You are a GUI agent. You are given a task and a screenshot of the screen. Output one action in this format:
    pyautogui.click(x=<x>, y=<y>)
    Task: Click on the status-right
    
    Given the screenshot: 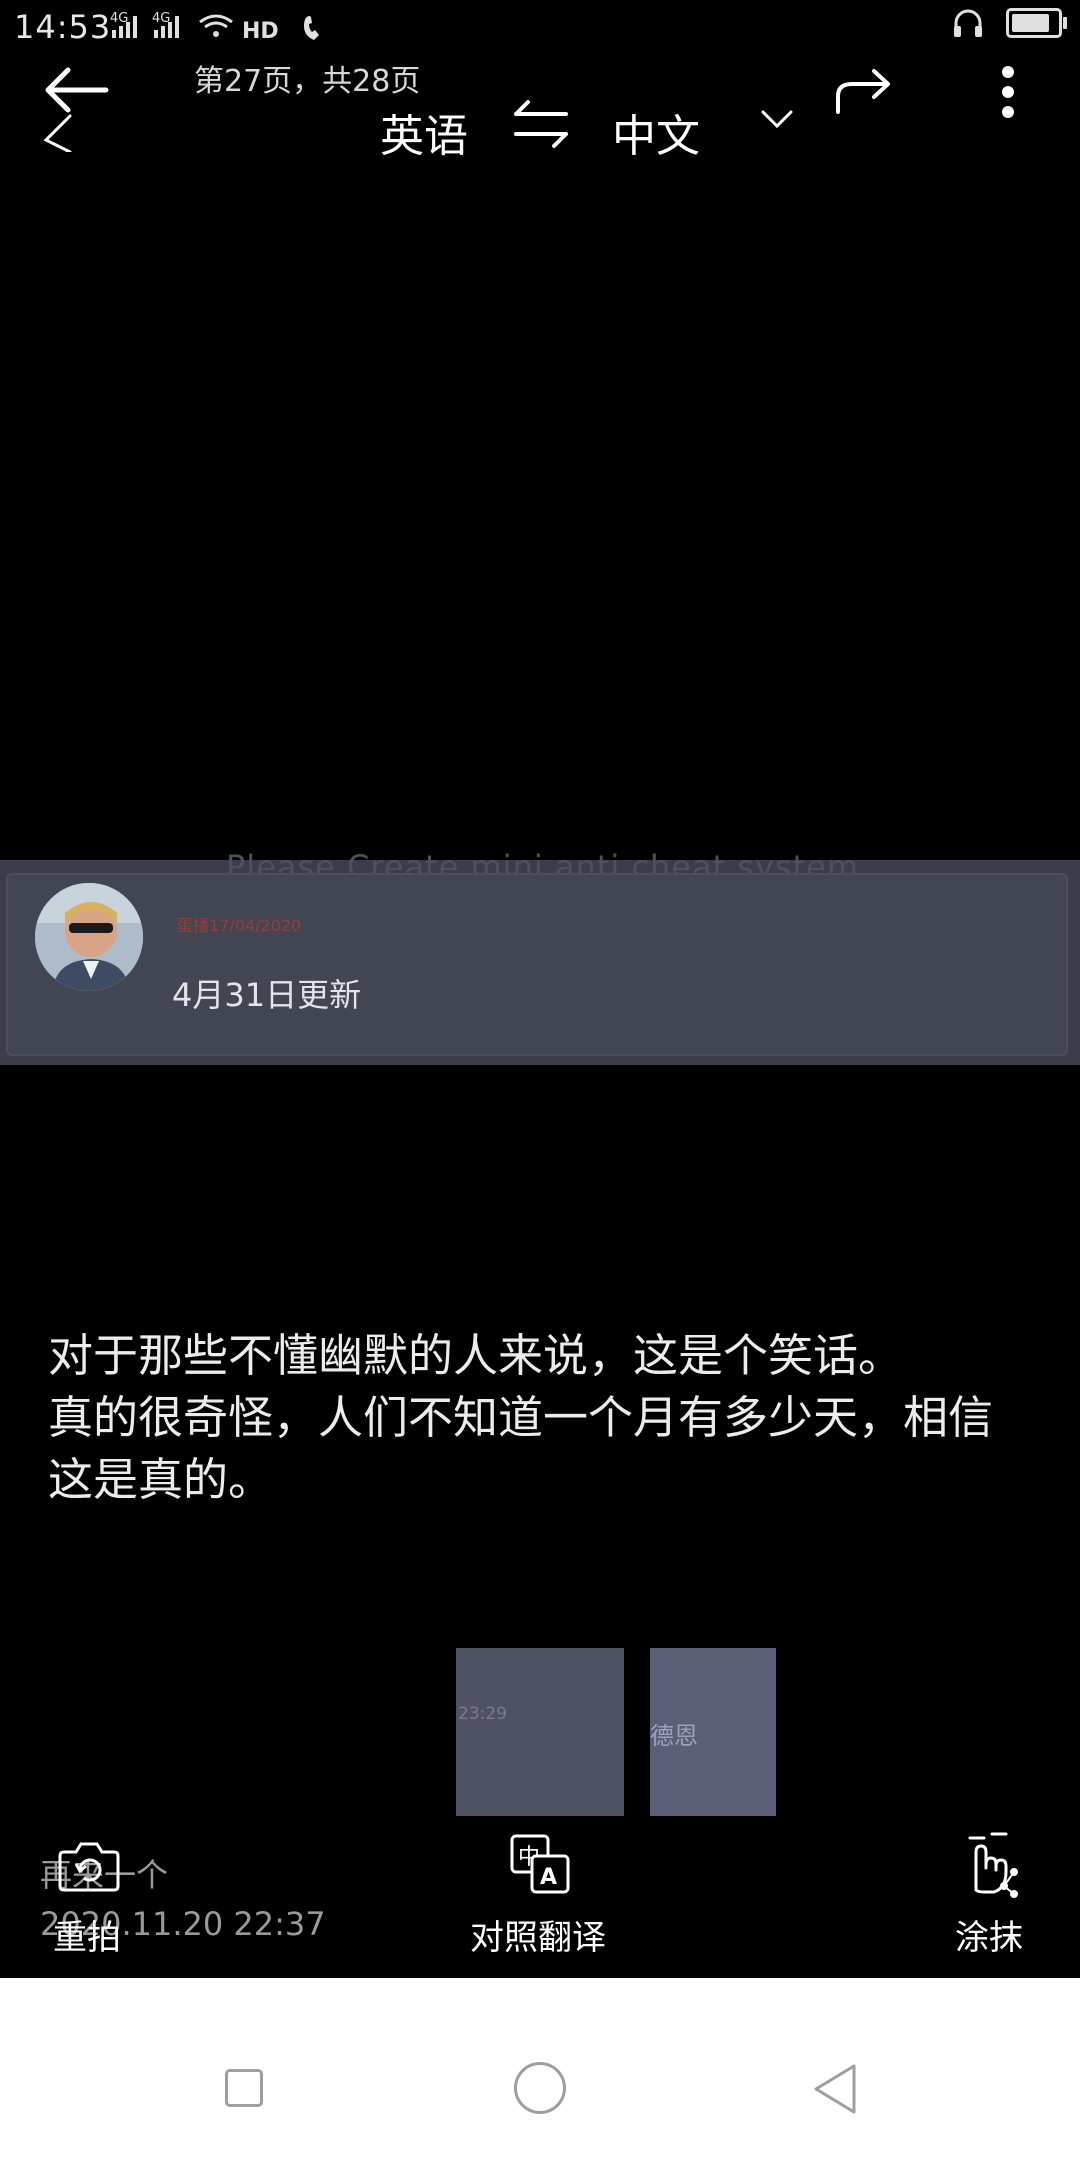 What is the action you would take?
    pyautogui.click(x=1009, y=23)
    